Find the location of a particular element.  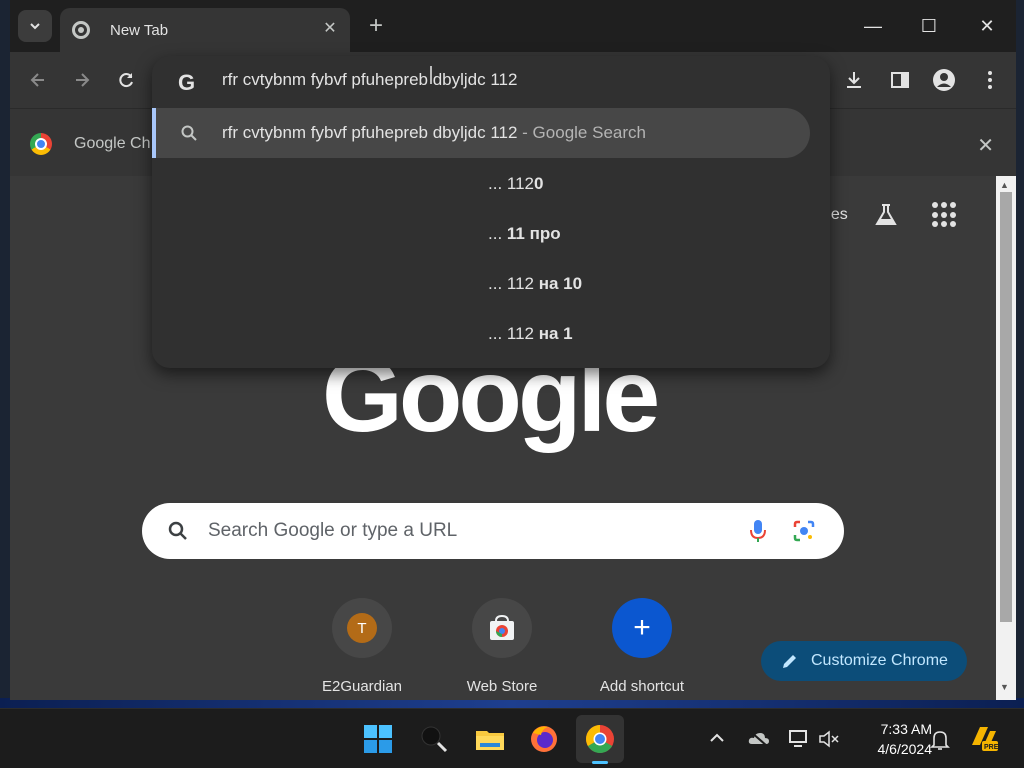

svg-text: PRE is located at coordinates (991, 747).